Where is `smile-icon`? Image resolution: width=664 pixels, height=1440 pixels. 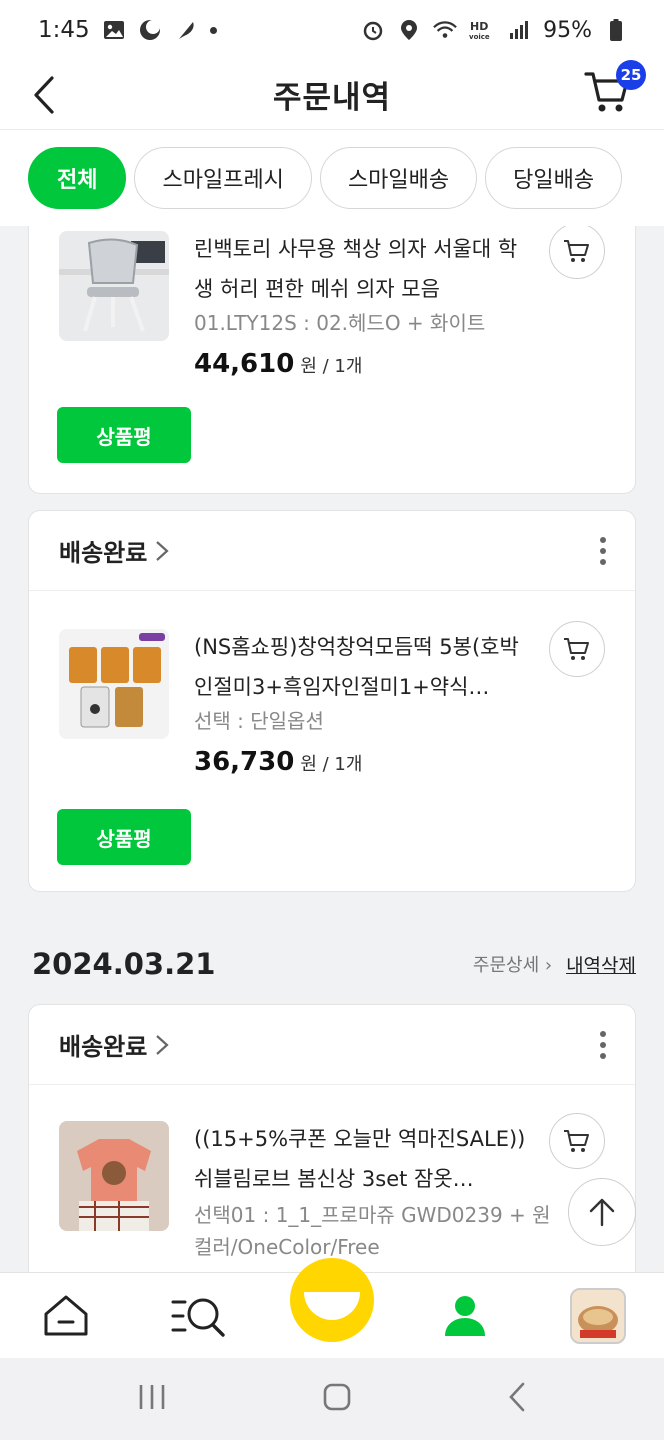 smile-icon is located at coordinates (332, 1306).